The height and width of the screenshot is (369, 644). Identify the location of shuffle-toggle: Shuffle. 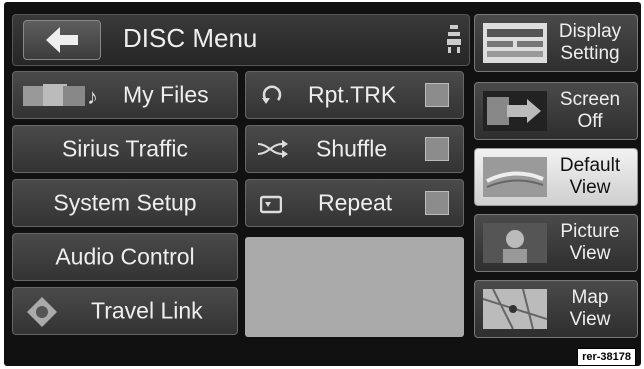
(354, 149).